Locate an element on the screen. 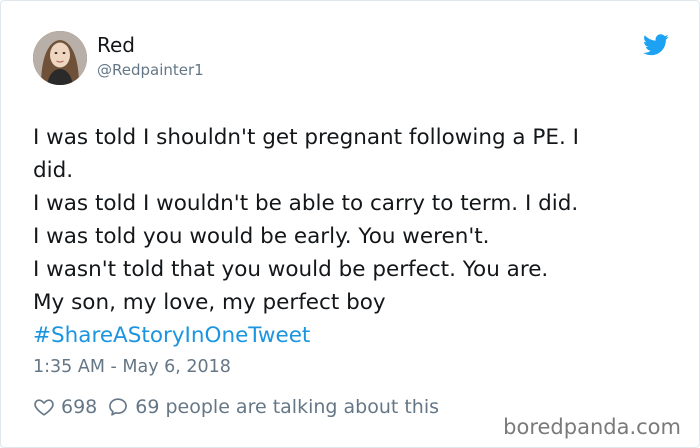 The width and height of the screenshot is (700, 448). tweet-line: My son, my love, my perfect boy is located at coordinates (209, 302).